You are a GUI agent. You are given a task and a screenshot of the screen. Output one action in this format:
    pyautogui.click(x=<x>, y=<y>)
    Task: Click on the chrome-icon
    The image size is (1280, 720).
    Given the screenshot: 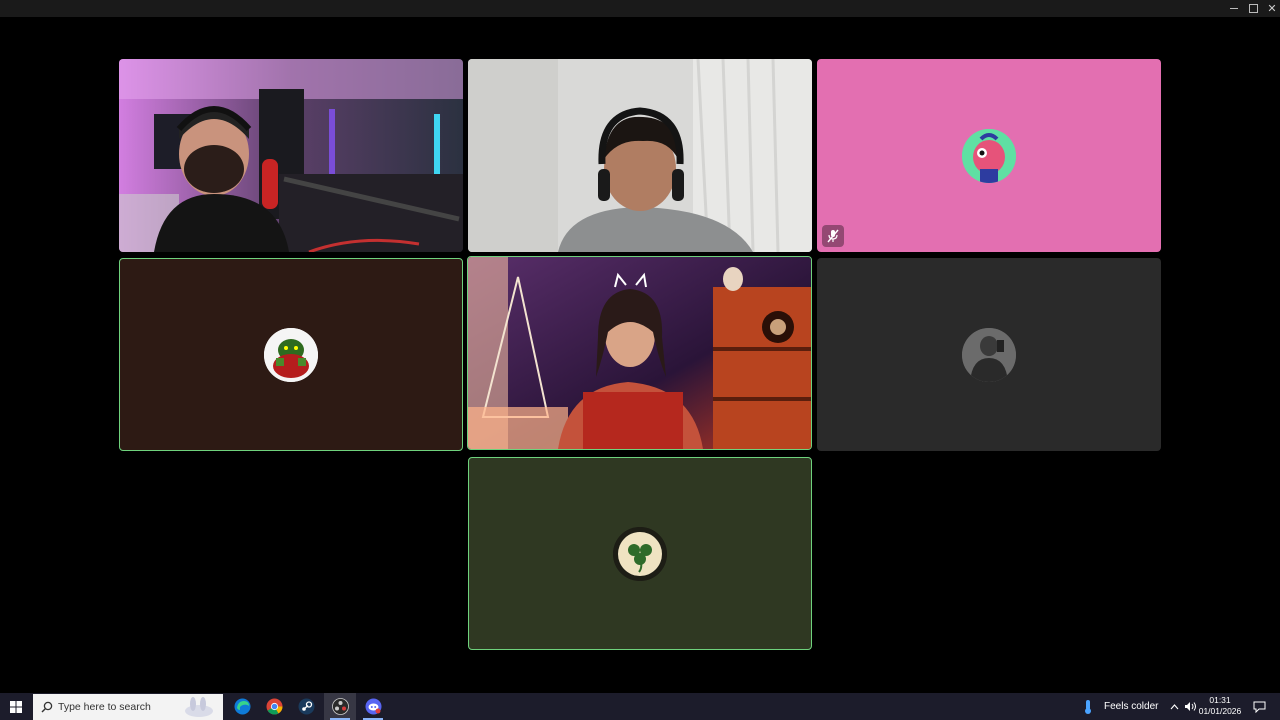 What is the action you would take?
    pyautogui.click(x=274, y=706)
    